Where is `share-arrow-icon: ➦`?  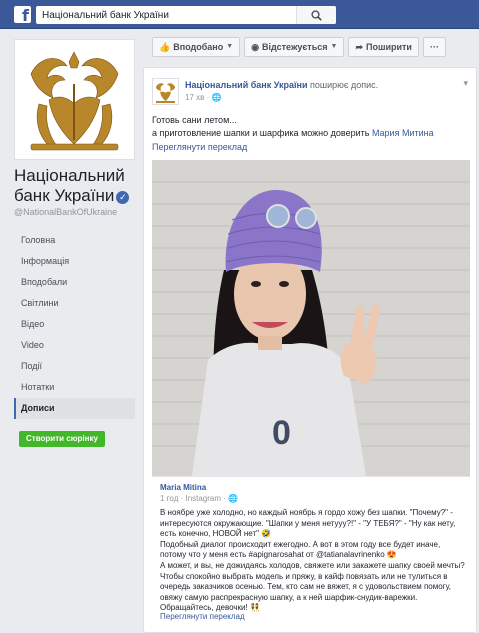 share-arrow-icon: ➦ is located at coordinates (359, 47).